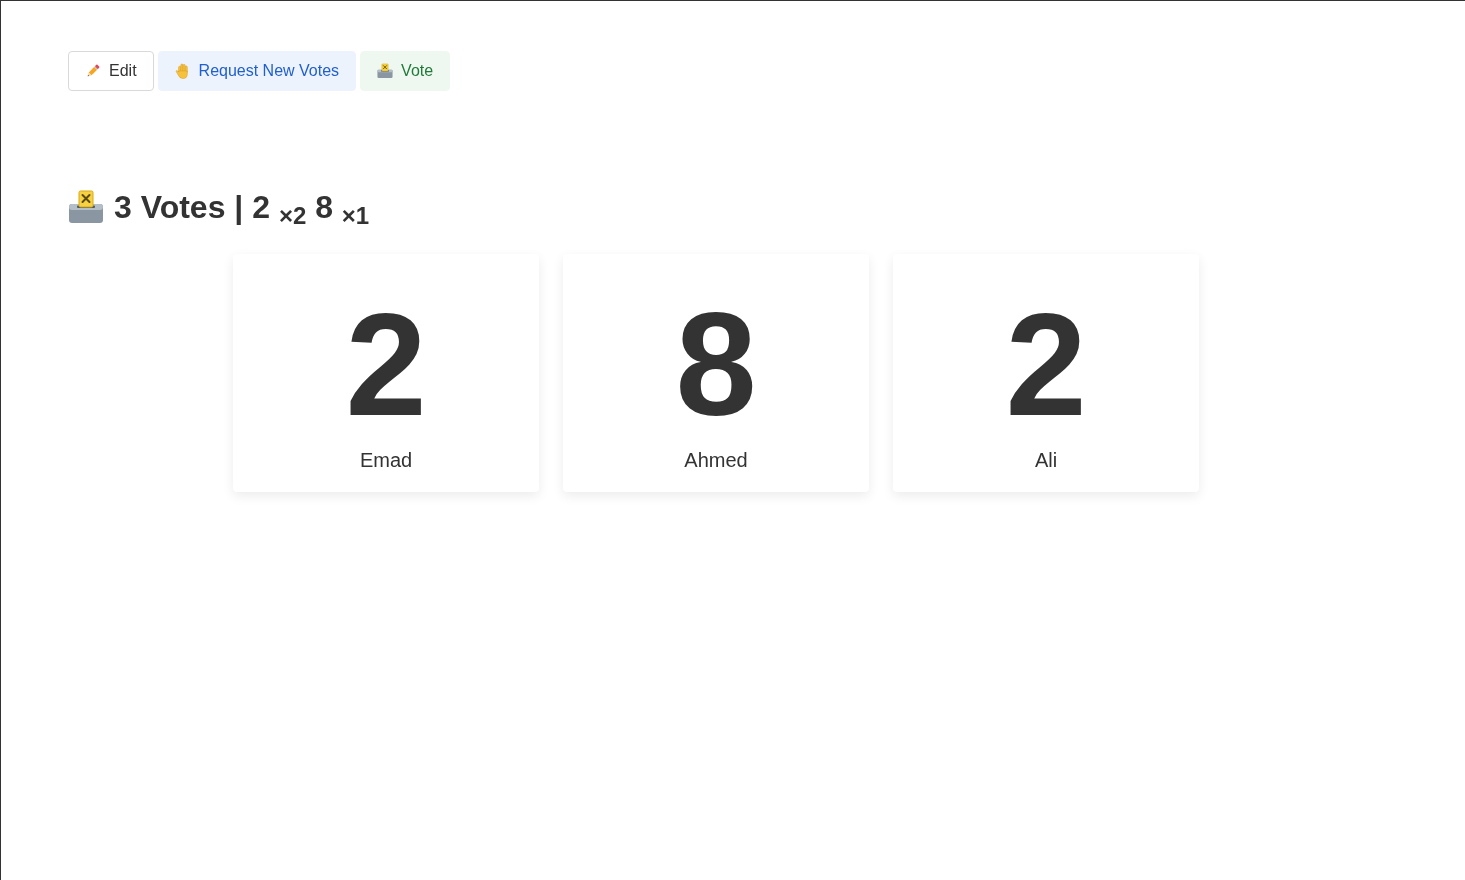 This screenshot has height=880, width=1465. I want to click on vote-summary-heading: 3 Votes | 2 $_{×2}$ 8 $_{×1}$, so click(242, 207).